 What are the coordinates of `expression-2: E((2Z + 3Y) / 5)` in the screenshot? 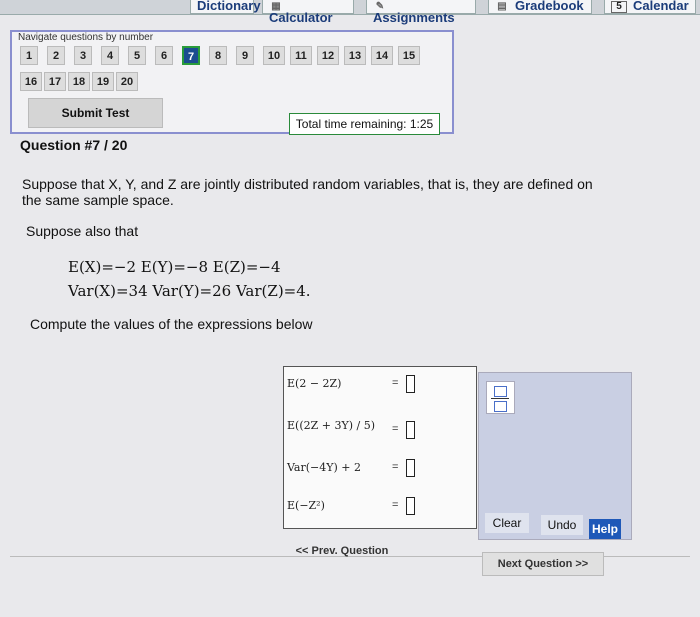 It's located at (331, 425).